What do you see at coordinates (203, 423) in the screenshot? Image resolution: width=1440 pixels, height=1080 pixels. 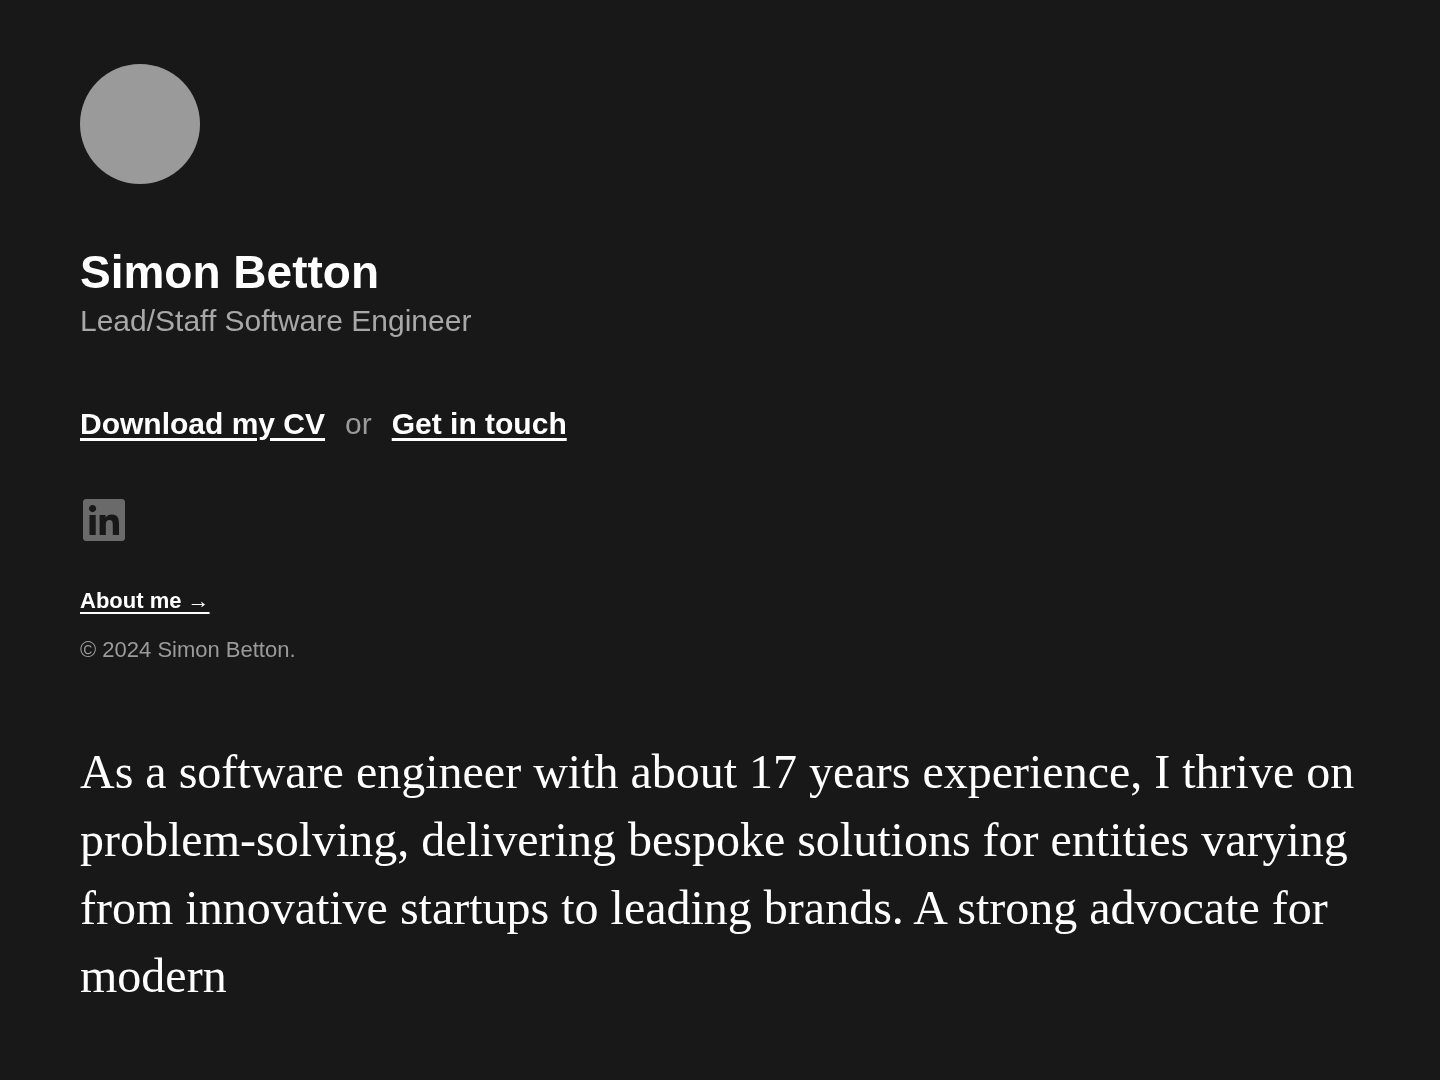 I see `download-cv-link: Download my CV` at bounding box center [203, 423].